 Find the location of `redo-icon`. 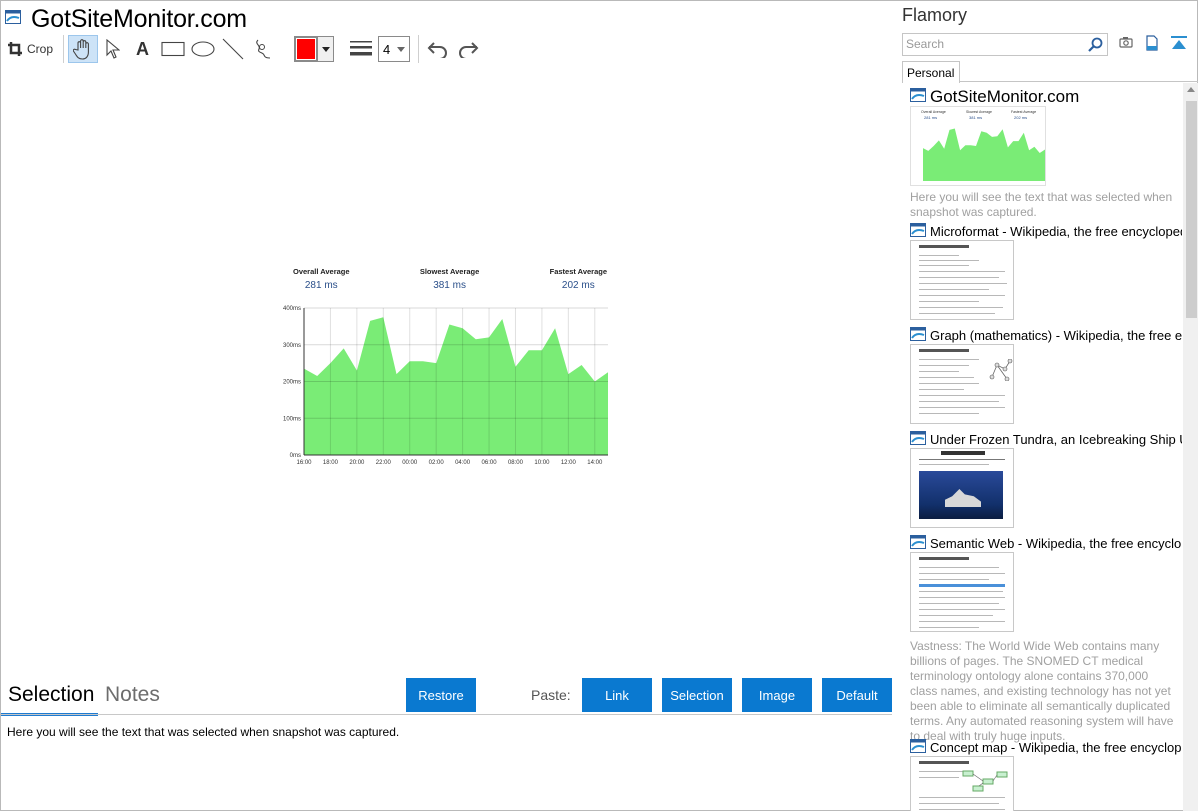

redo-icon is located at coordinates (469, 50).